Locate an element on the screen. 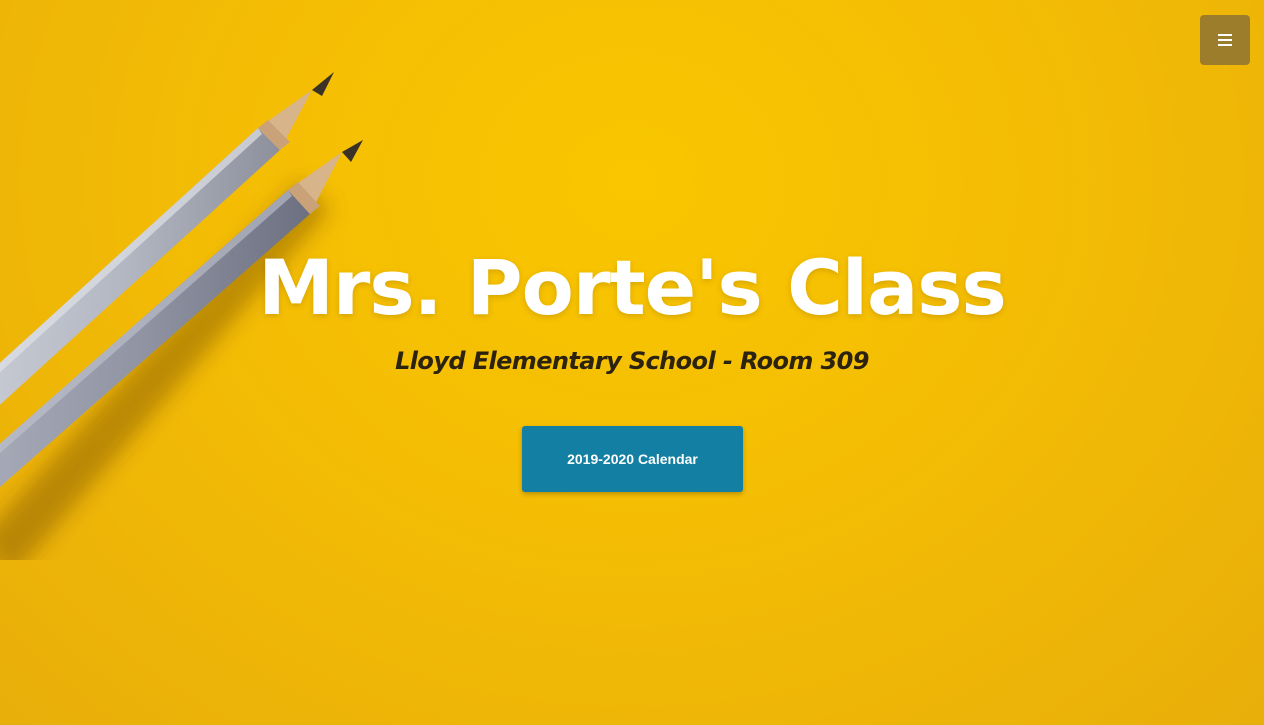 This screenshot has width=1264, height=725. menu-button is located at coordinates (1225, 40).